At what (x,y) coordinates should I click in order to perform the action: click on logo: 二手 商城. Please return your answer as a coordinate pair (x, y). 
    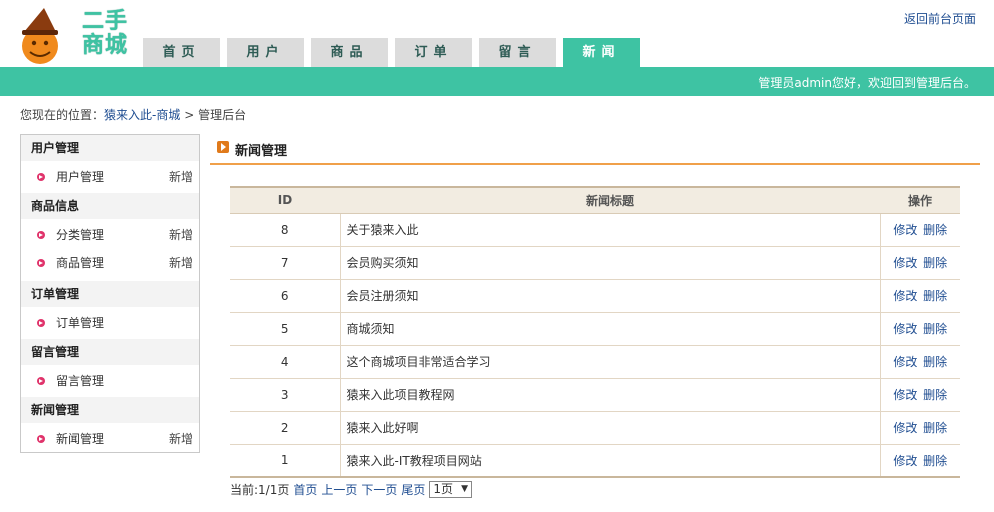
    Looking at the image, I should click on (78, 36).